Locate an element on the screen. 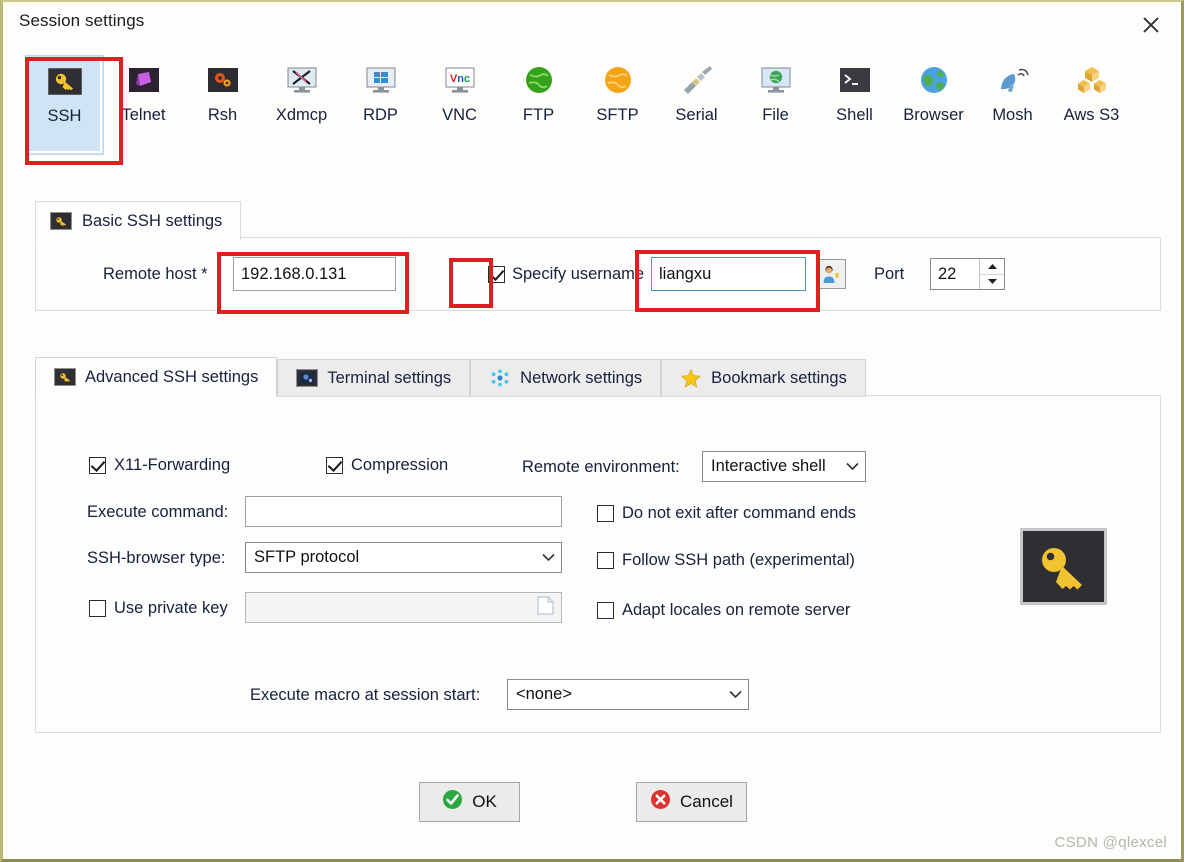 The width and height of the screenshot is (1184, 862). execute-macro-select: <none> is located at coordinates (628, 694).